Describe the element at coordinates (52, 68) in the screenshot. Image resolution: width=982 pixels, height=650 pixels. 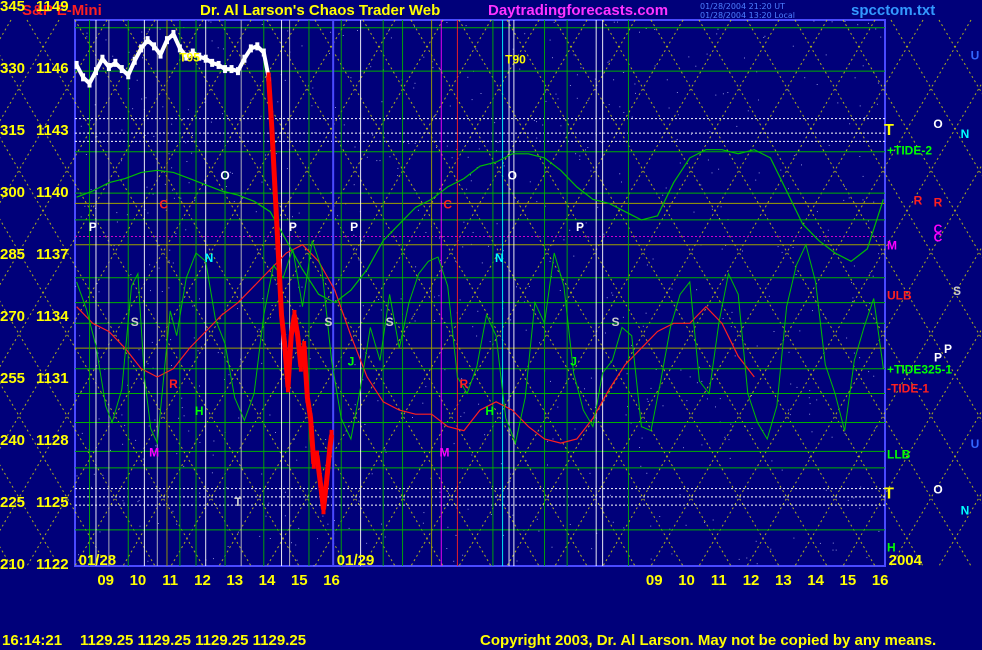
I see `y-tick-right: 1146` at that location.